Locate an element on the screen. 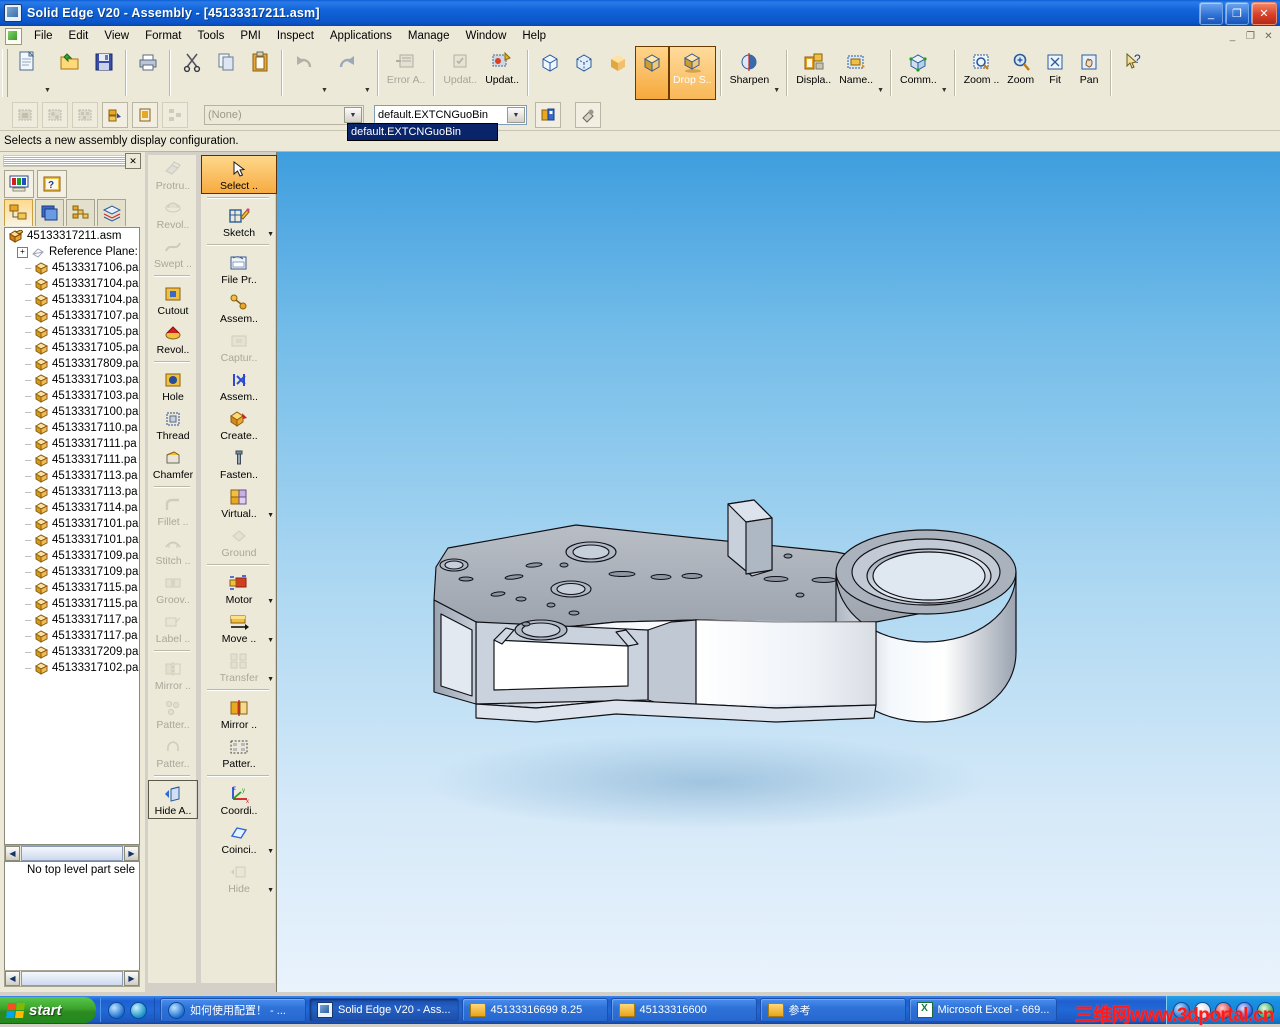  tree-item: ─ 45133317107.pa is located at coordinates (72, 316).